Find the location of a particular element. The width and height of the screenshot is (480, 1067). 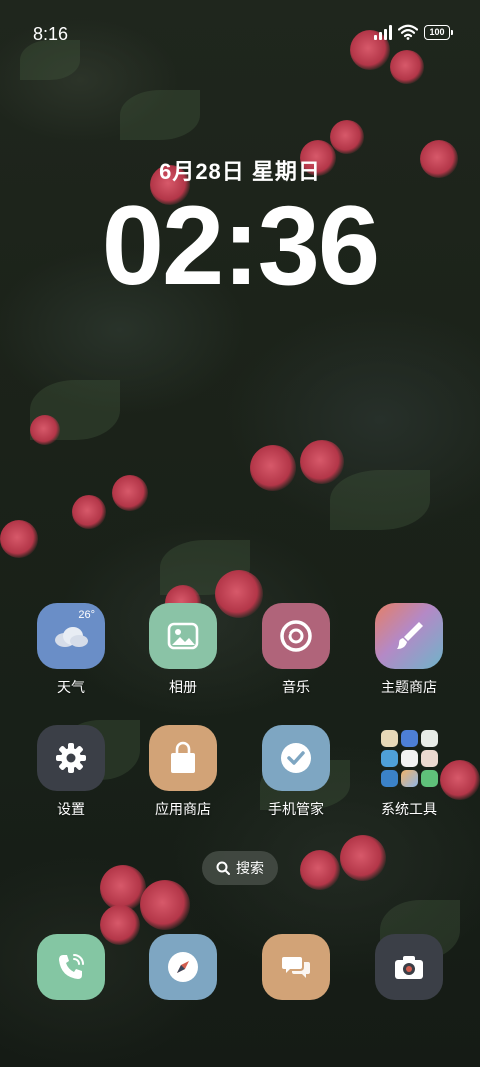

app-label: 主题商店 is located at coordinates (409, 687).